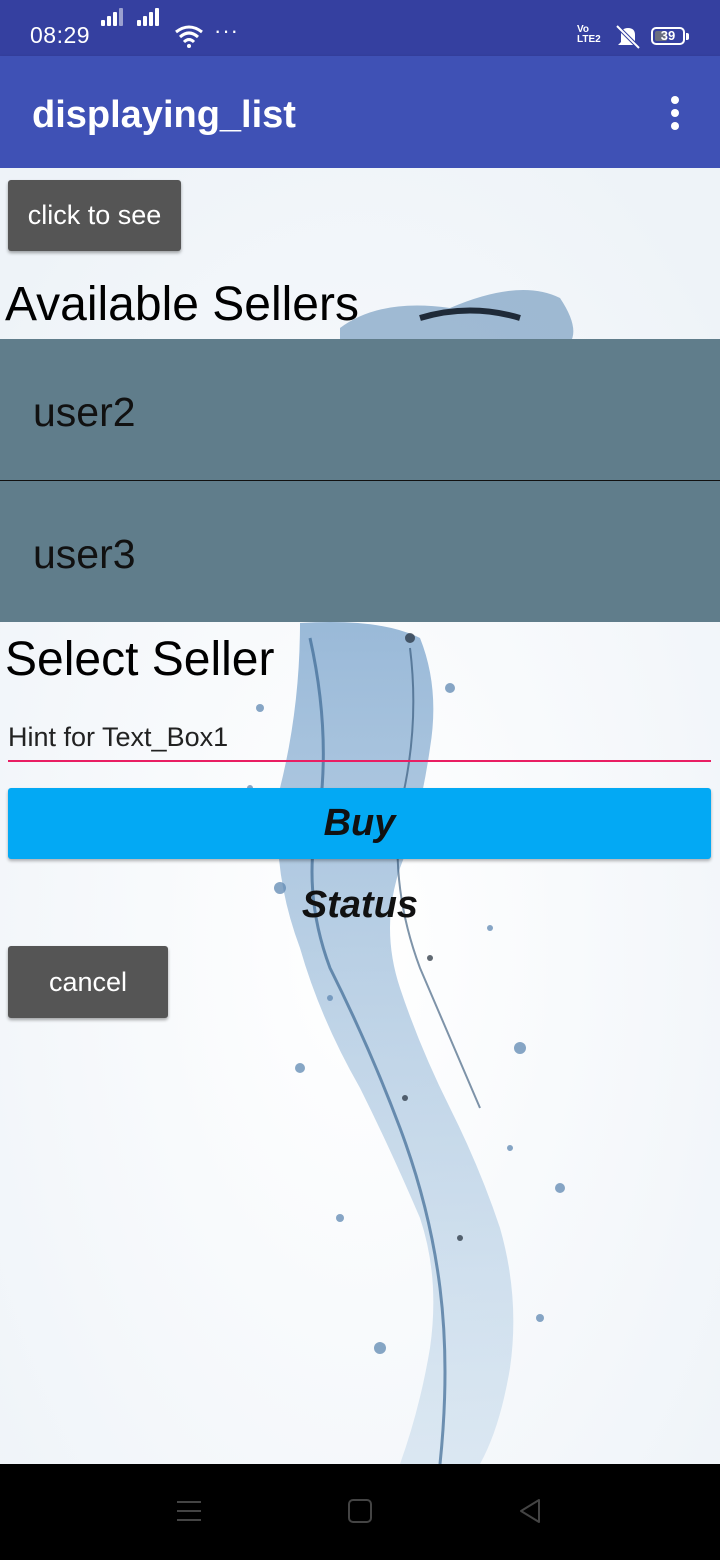 This screenshot has width=720, height=1560. What do you see at coordinates (359, 823) in the screenshot?
I see `buy-button: Buy` at bounding box center [359, 823].